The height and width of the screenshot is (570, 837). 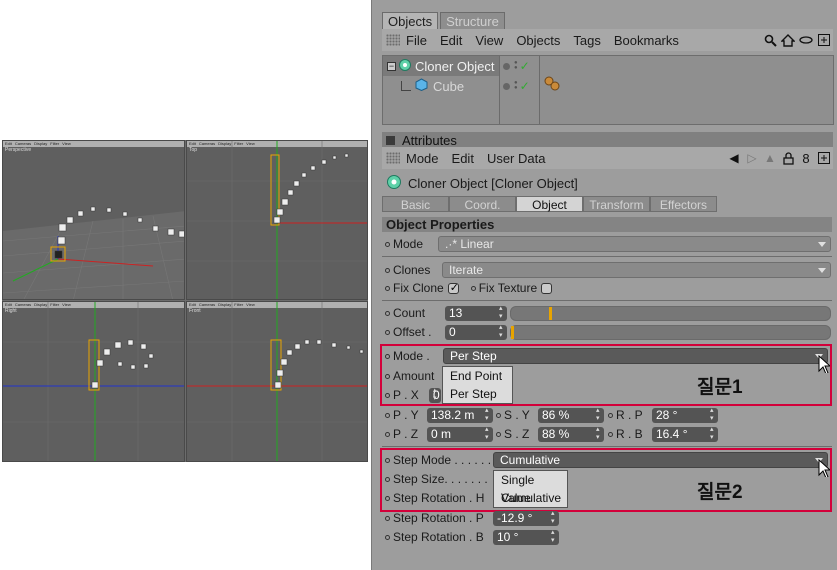 I want to click on step-rot-p-row: Step Rotation . P, so click(x=434, y=518).